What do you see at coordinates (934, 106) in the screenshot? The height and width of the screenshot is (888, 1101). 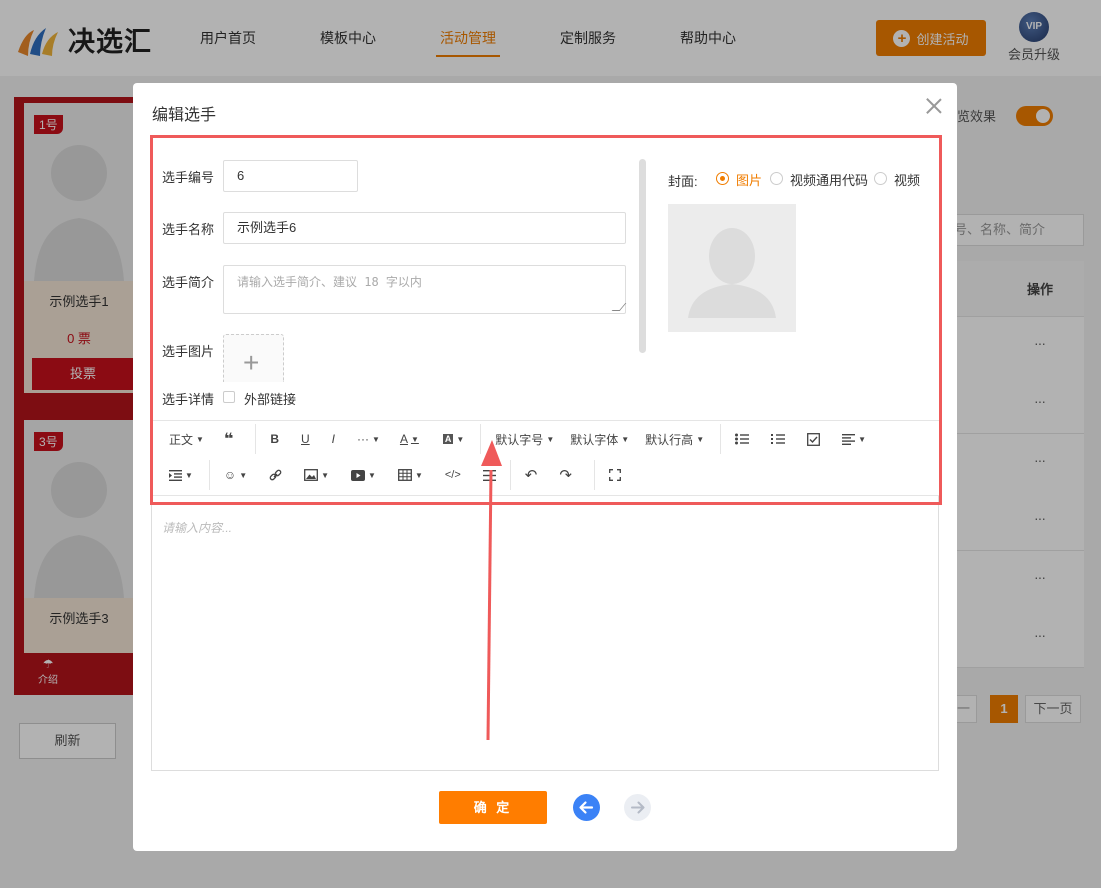 I see `close-icon` at bounding box center [934, 106].